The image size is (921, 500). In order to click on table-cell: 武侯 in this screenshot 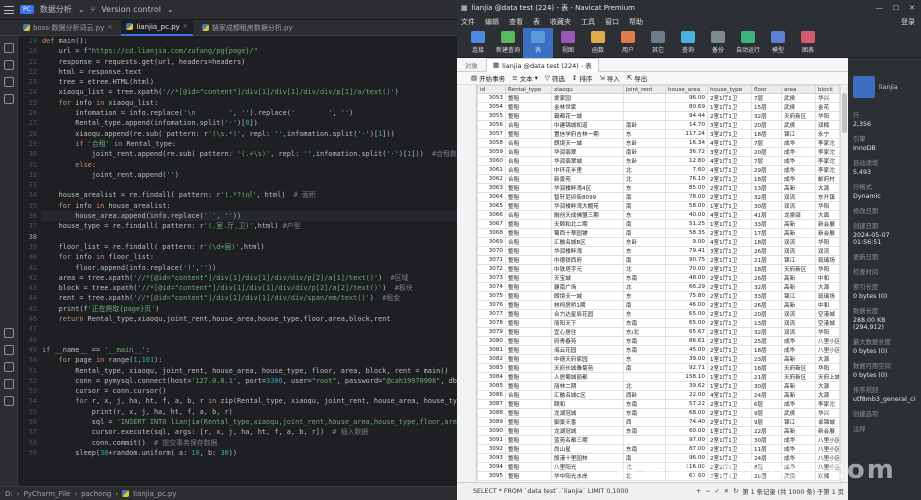, I will do `click(798, 413)`.